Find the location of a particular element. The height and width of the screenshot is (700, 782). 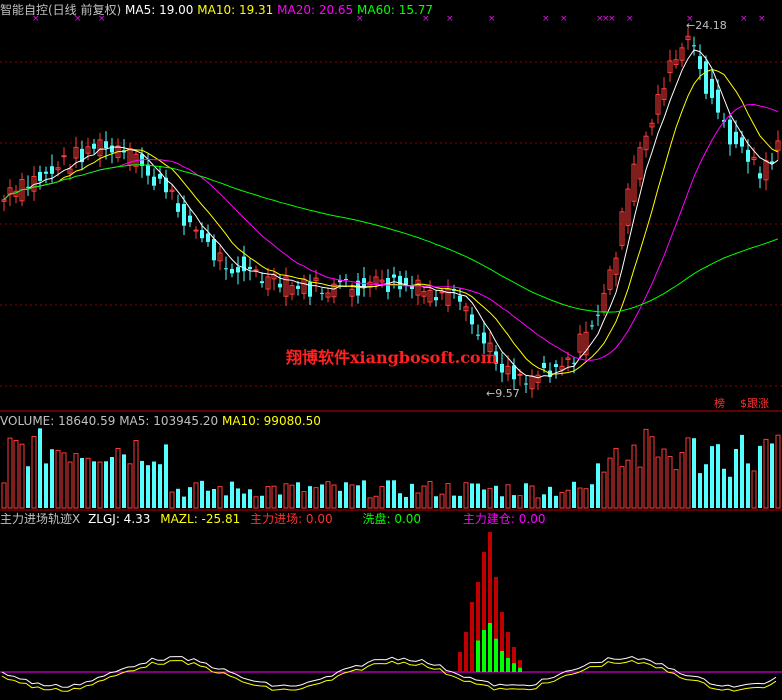

indicator-close-icon: X is located at coordinates (76, 519).